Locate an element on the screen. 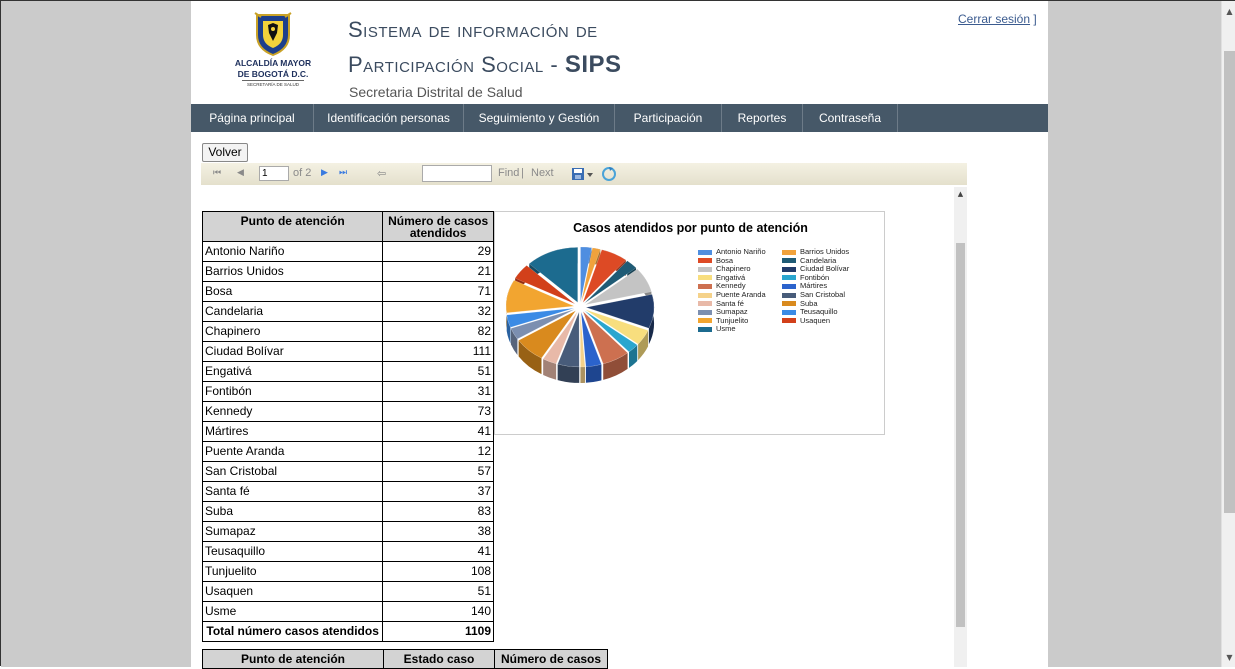  nav-identificacion-personas: Identificación personas is located at coordinates (389, 118).